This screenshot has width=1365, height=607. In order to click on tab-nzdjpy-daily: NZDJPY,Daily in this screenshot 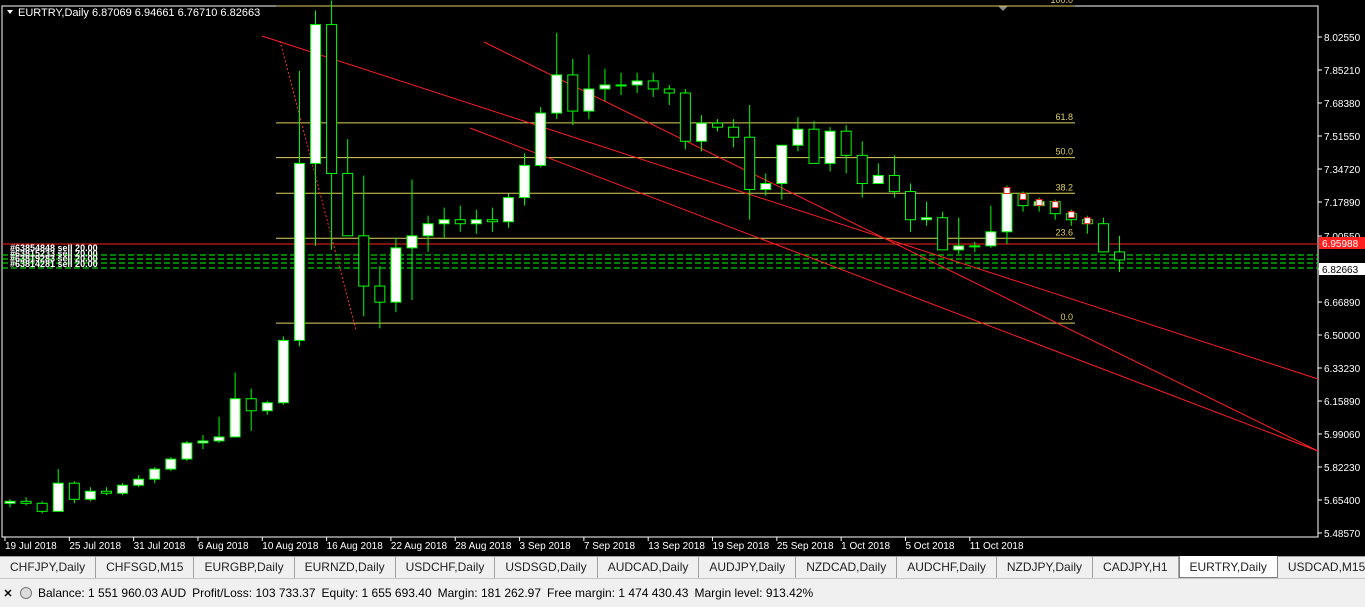, I will do `click(1045, 567)`.